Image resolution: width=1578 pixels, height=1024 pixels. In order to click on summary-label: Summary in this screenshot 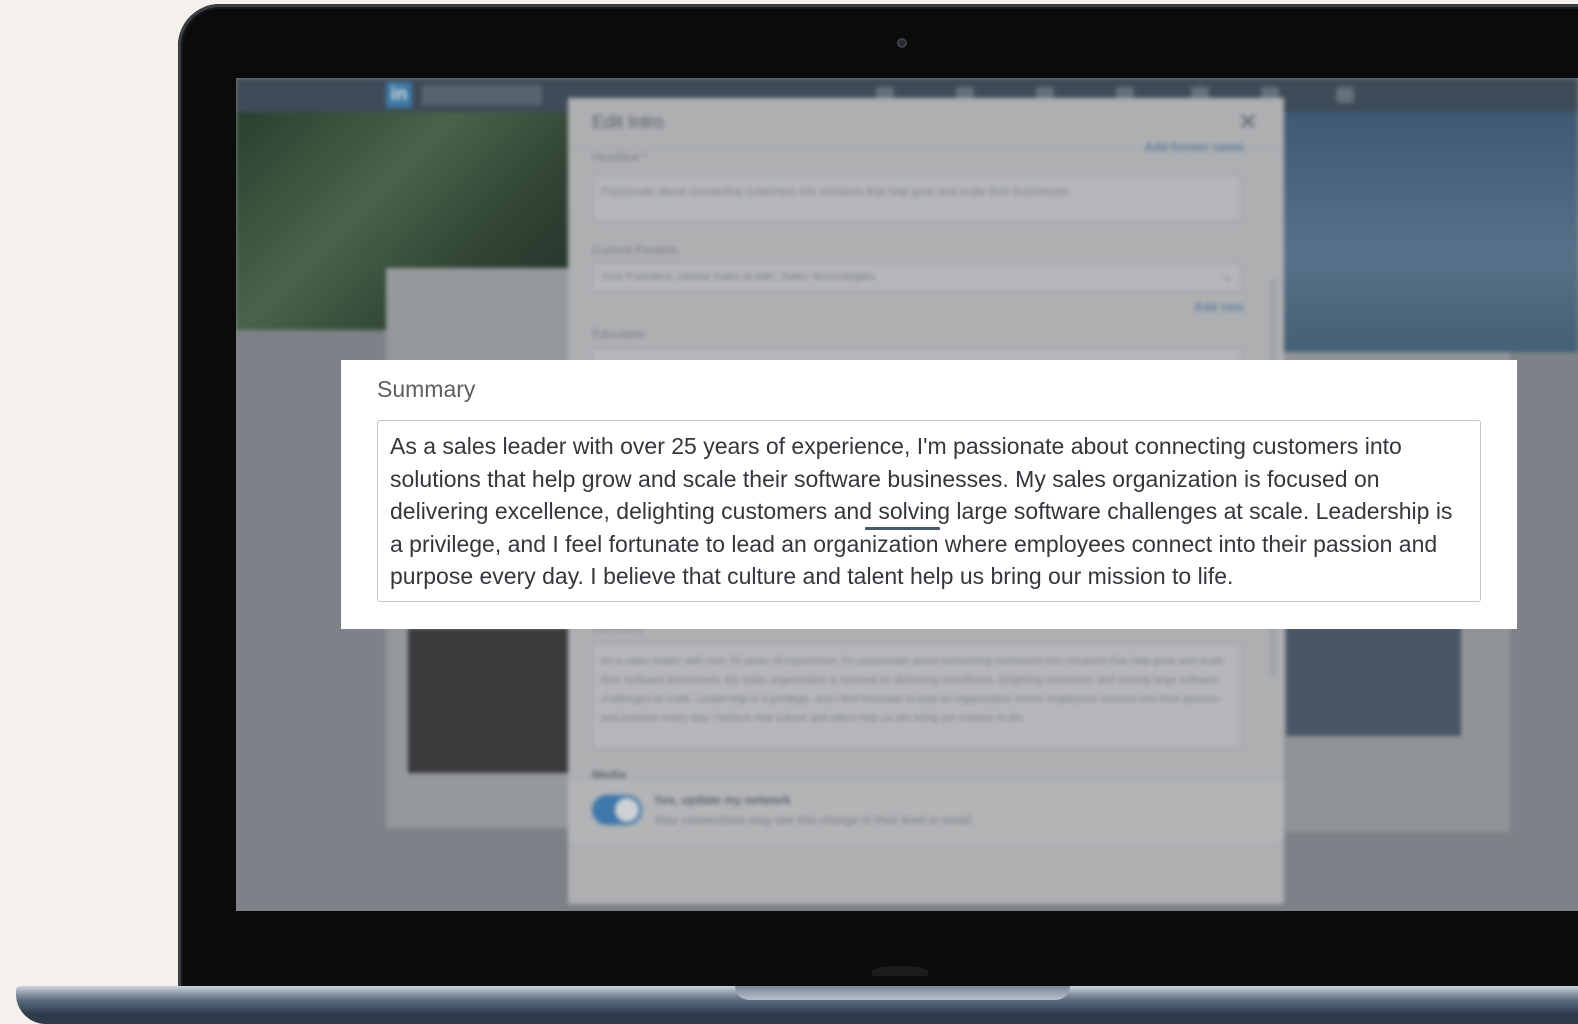, I will do `click(426, 389)`.